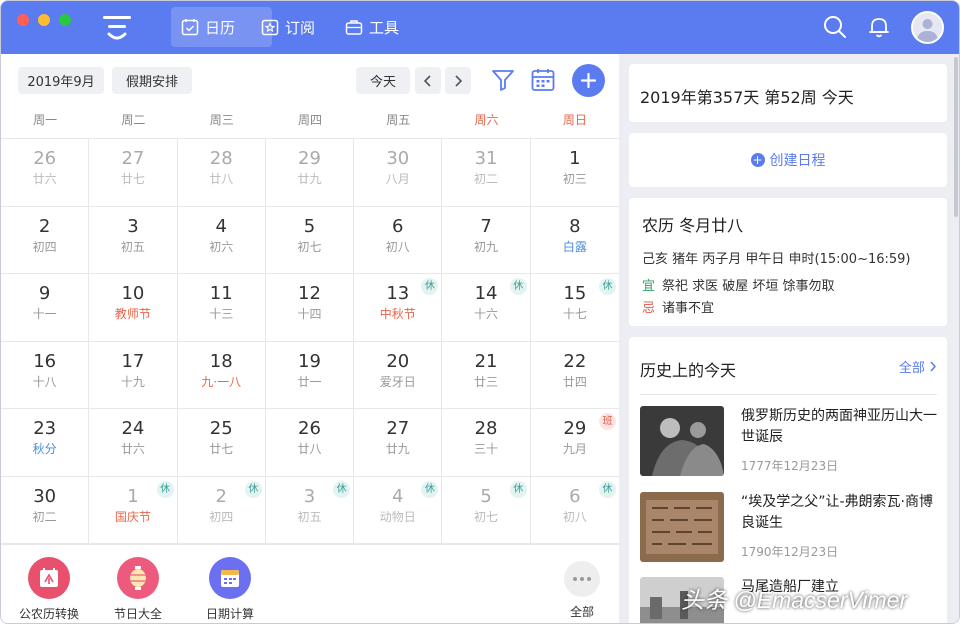 The height and width of the screenshot is (624, 960). What do you see at coordinates (575, 361) in the screenshot?
I see `day-number: 22` at bounding box center [575, 361].